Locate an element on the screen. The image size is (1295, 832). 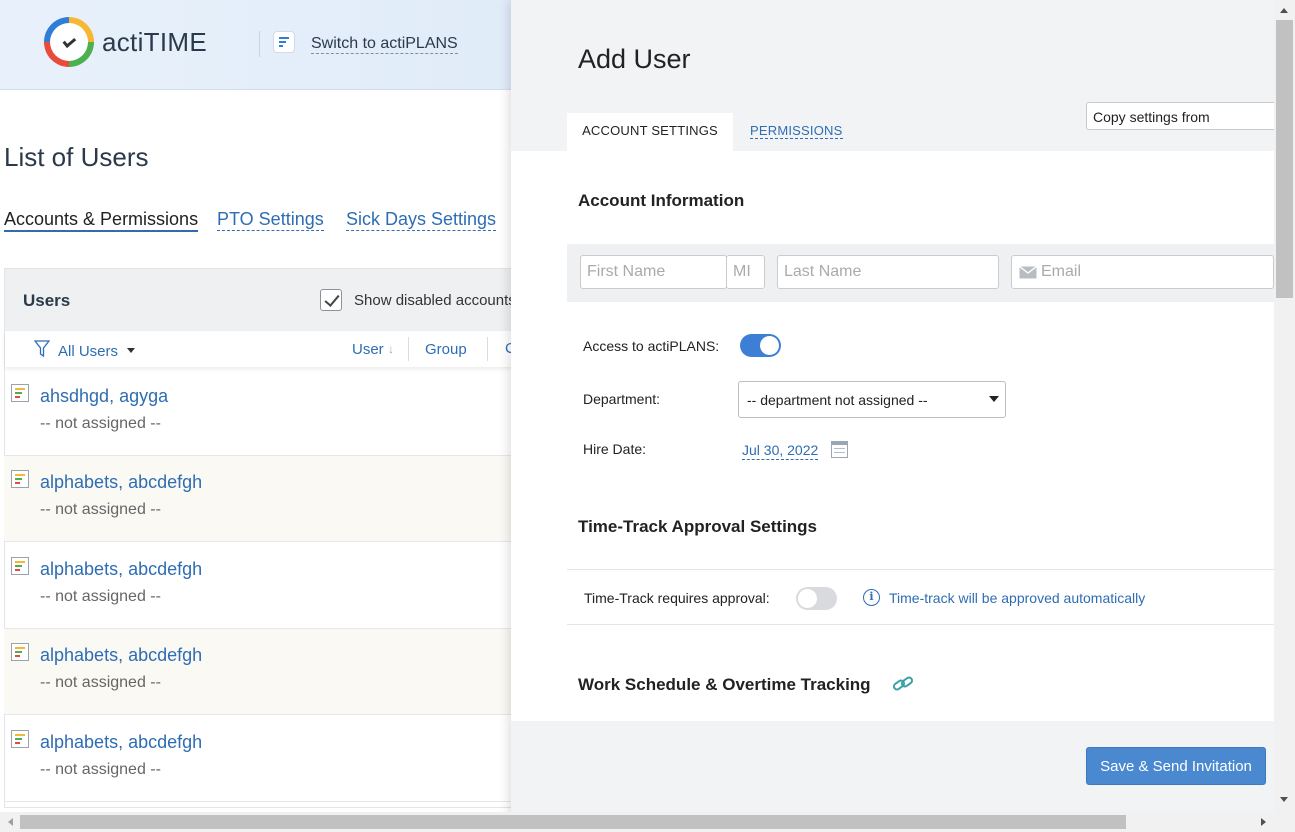
access-actiplans-label: Access to actiPLANS: is located at coordinates (651, 346).